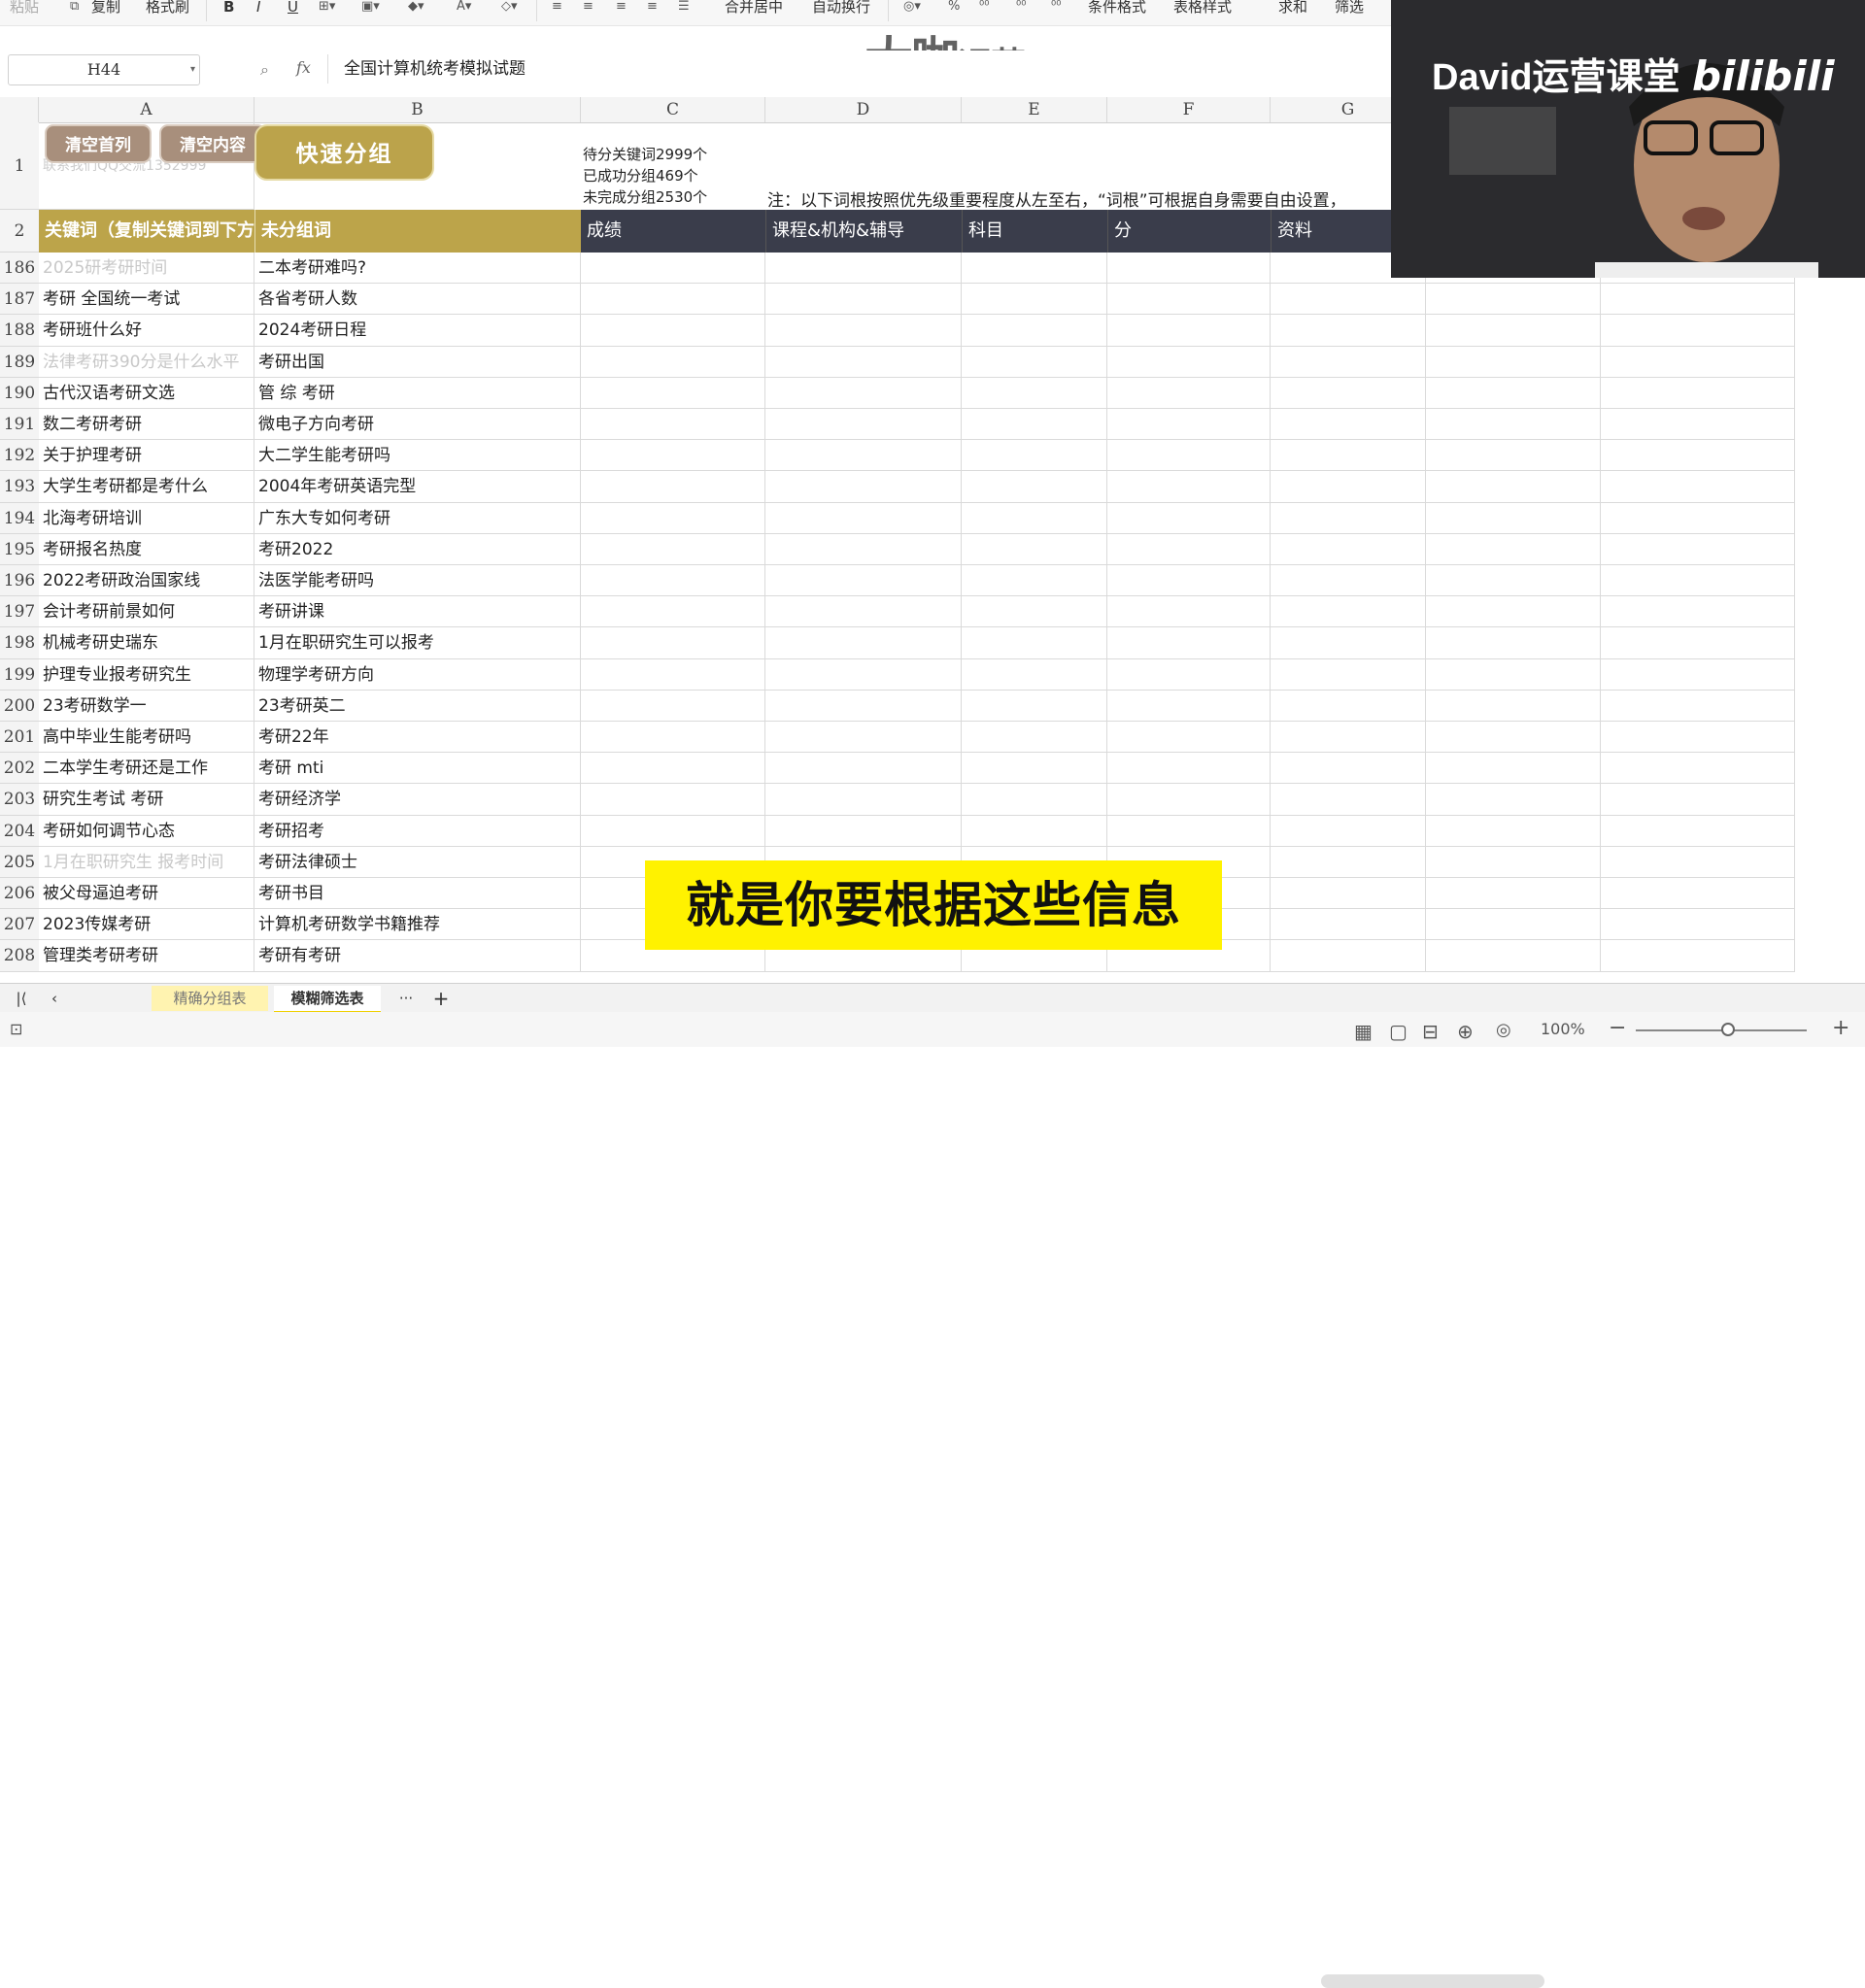 The width and height of the screenshot is (1865, 1988). I want to click on column-header-e: E, so click(1034, 109).